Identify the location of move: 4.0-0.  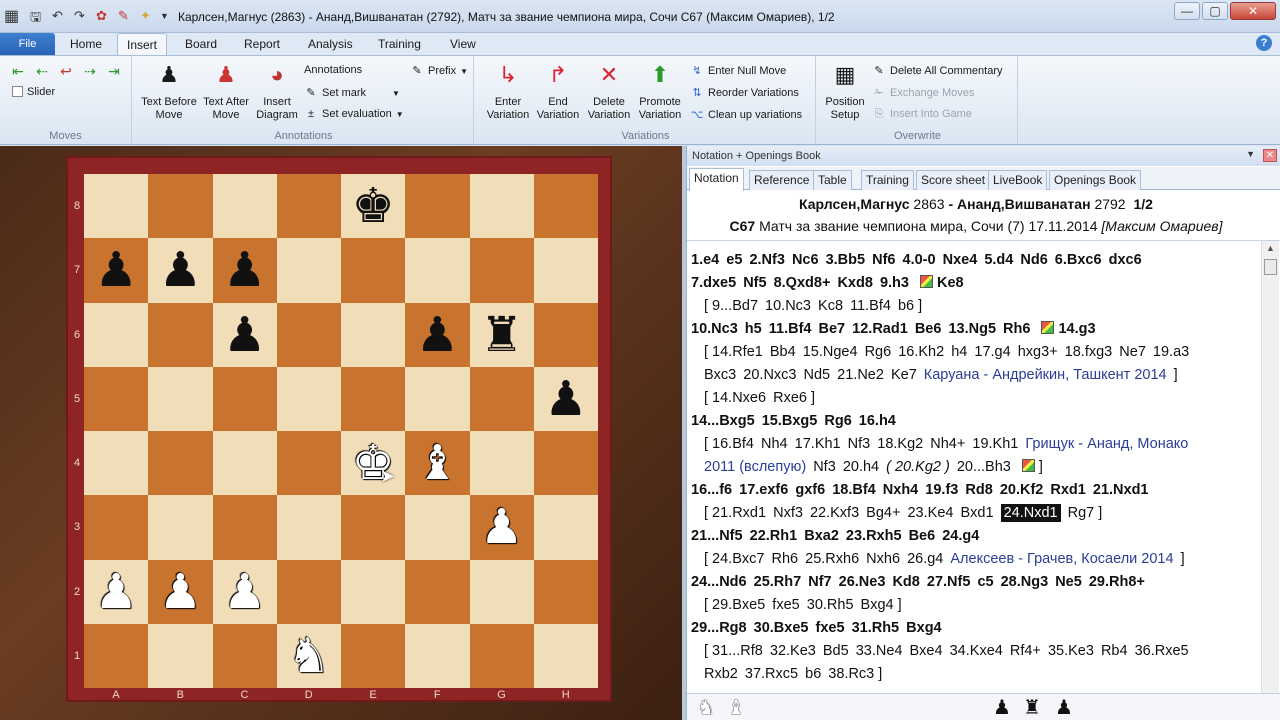
(919, 260).